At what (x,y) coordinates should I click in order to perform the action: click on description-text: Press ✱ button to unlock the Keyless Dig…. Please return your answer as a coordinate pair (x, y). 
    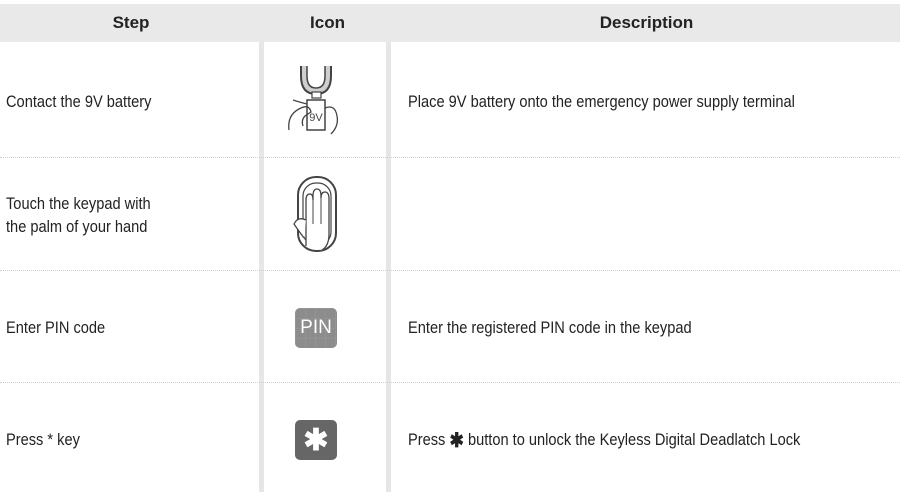
    Looking at the image, I should click on (604, 440).